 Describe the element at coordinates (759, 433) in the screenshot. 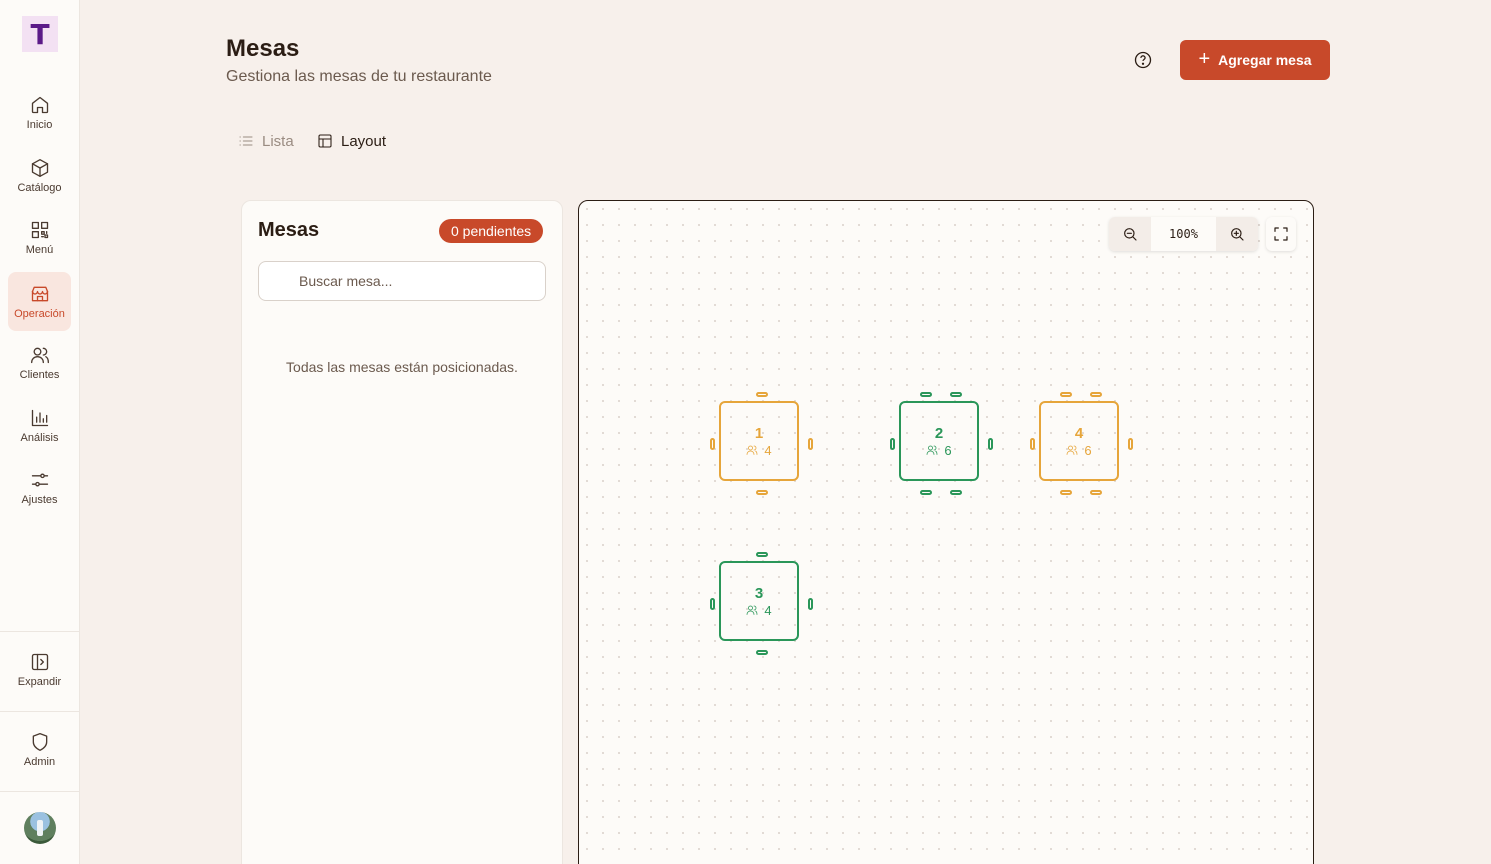

I see `table-number: 1` at that location.